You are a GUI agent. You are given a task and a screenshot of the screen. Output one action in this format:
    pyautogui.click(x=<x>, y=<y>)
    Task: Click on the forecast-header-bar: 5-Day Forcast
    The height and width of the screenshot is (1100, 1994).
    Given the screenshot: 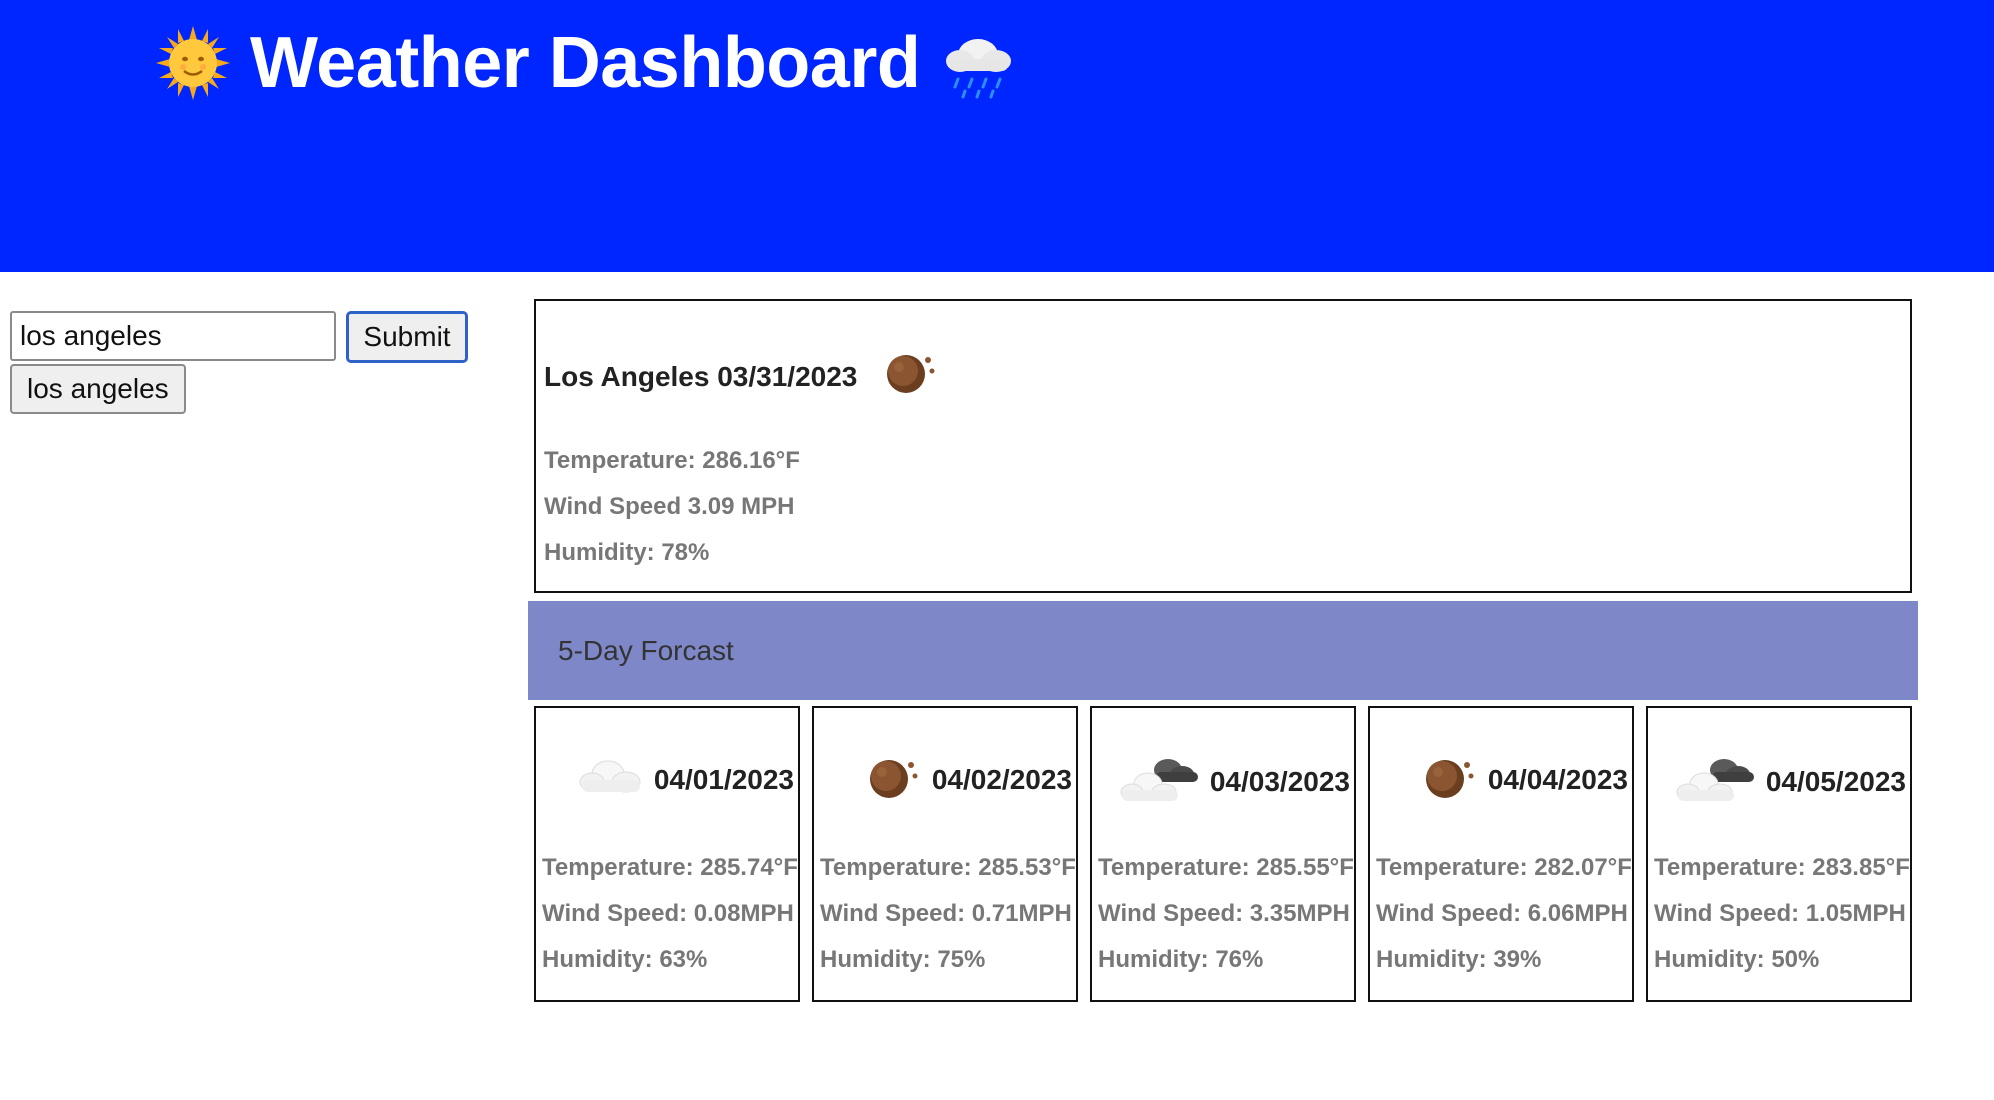 What is the action you would take?
    pyautogui.click(x=1223, y=650)
    